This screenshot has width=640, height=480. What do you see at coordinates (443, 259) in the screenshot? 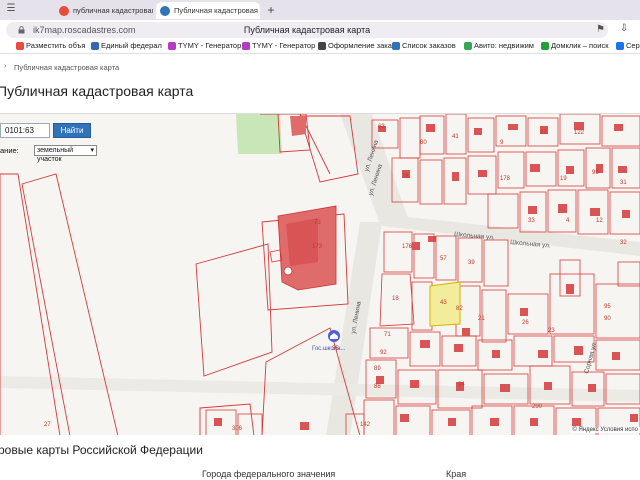
I see `parcel-number: 57` at bounding box center [443, 259].